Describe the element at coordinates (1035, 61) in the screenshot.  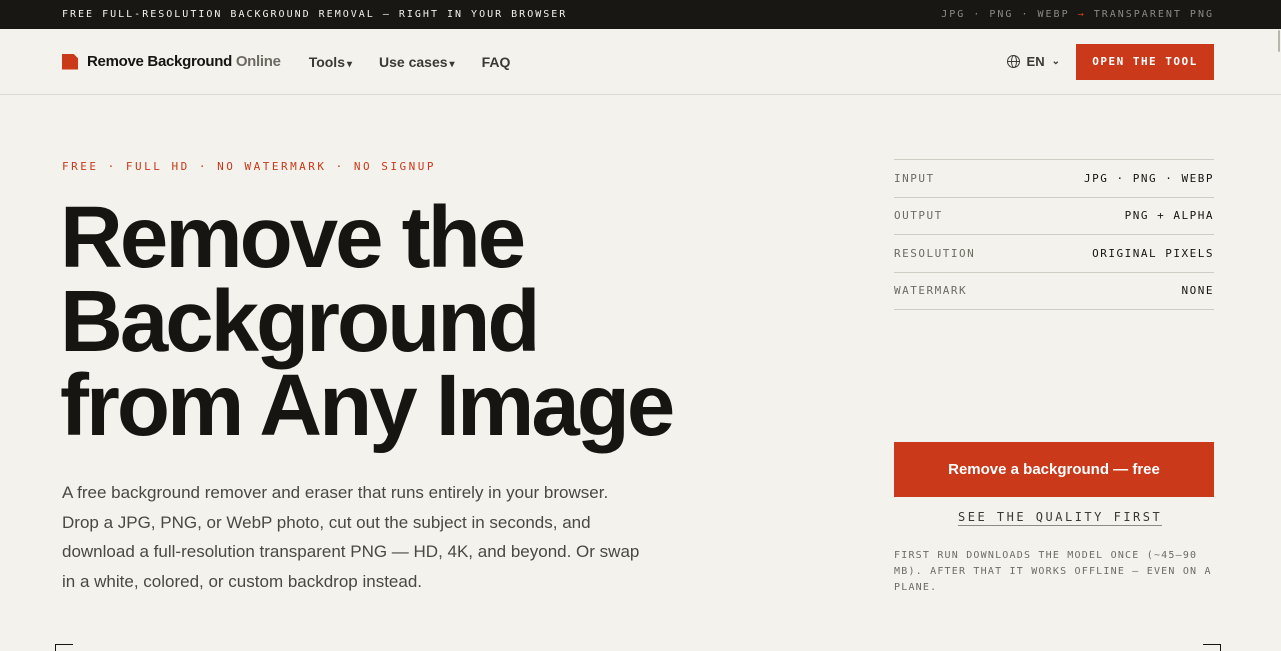
I see `language-code: EN` at that location.